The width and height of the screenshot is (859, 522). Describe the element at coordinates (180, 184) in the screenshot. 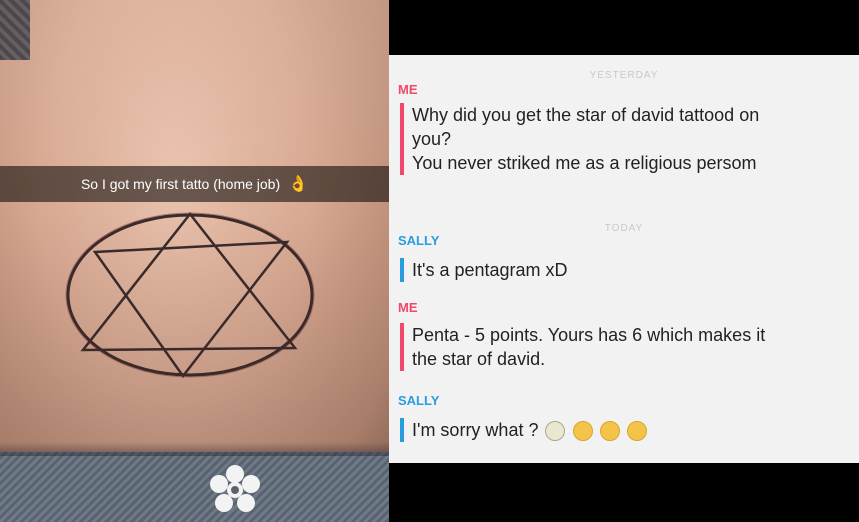

I see `snap-caption: So I got my first tatto (home job)` at that location.